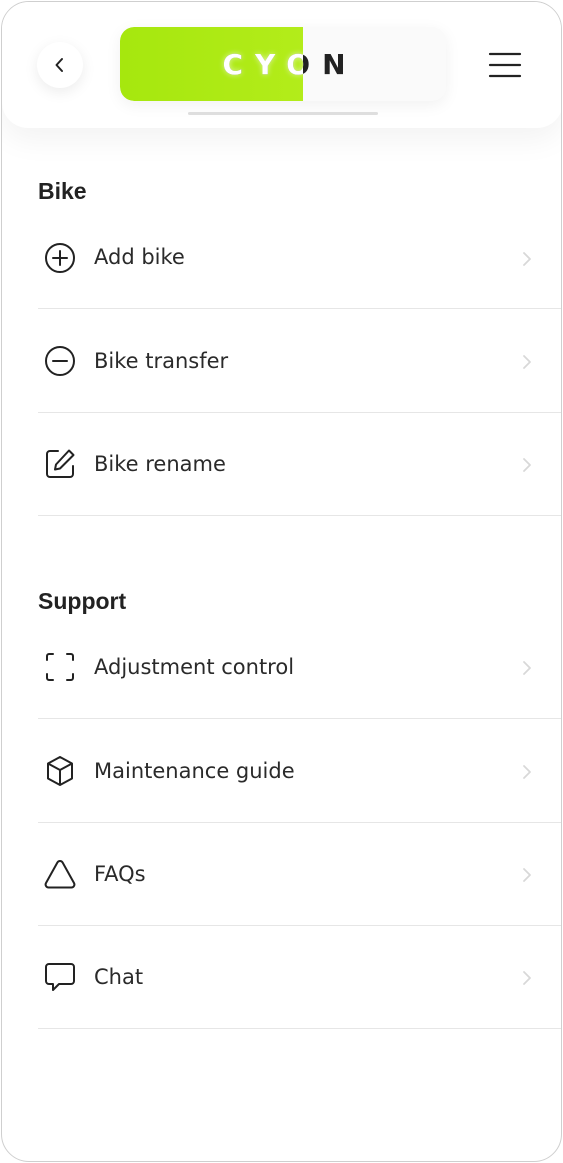 This screenshot has width=563, height=1163. I want to click on hamburger-menu-icon, so click(505, 65).